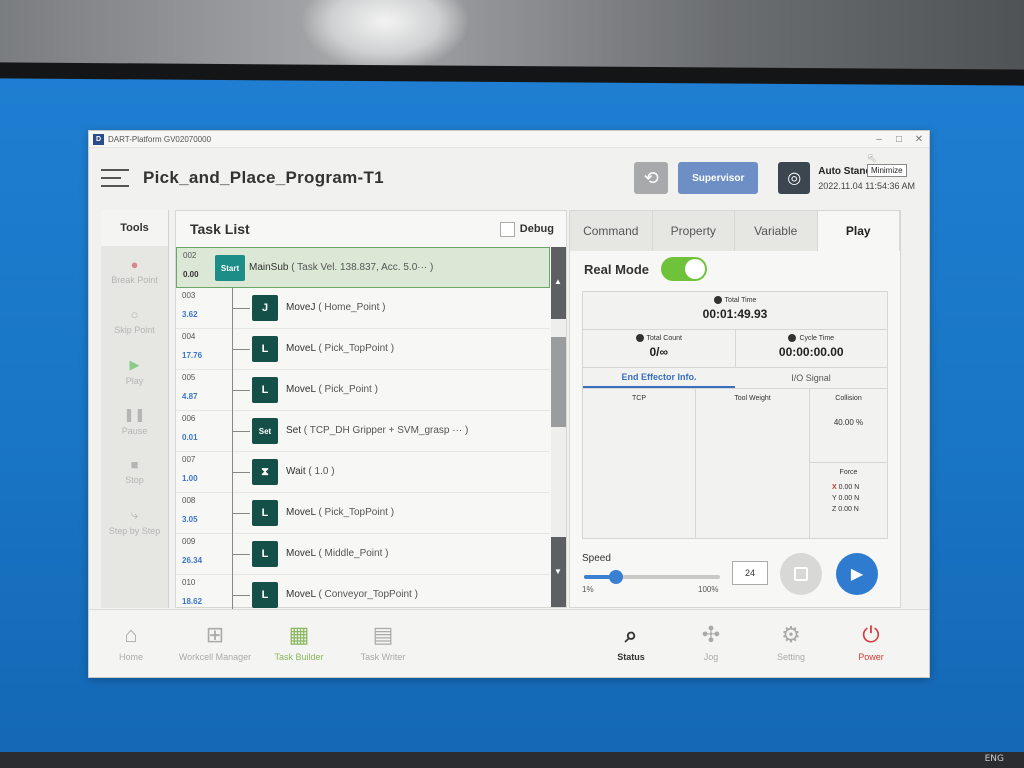 The width and height of the screenshot is (1024, 768). Describe the element at coordinates (558, 283) in the screenshot. I see `scroll-up-button: ▲` at that location.